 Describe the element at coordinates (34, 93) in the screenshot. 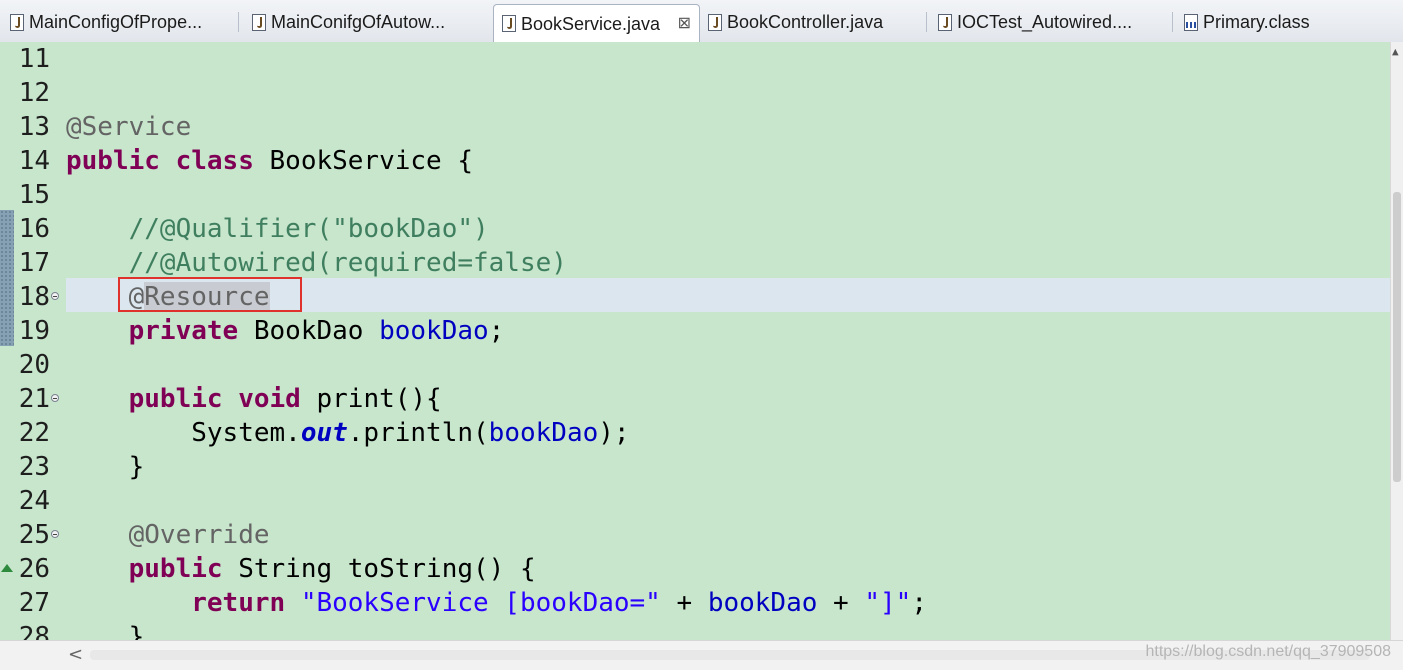

I see `line-number: 12` at that location.